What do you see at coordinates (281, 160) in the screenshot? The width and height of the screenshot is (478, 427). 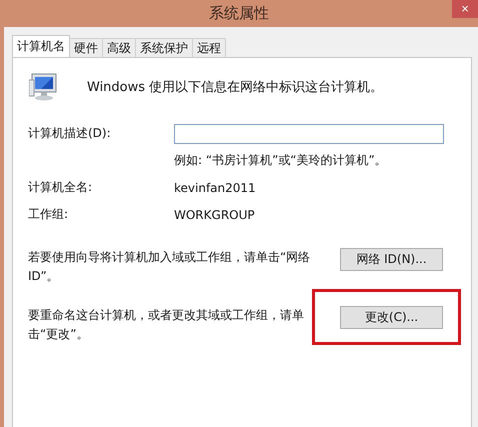 I see `example-text: 例如: “书房计算机”或“美玲的计算机”。` at bounding box center [281, 160].